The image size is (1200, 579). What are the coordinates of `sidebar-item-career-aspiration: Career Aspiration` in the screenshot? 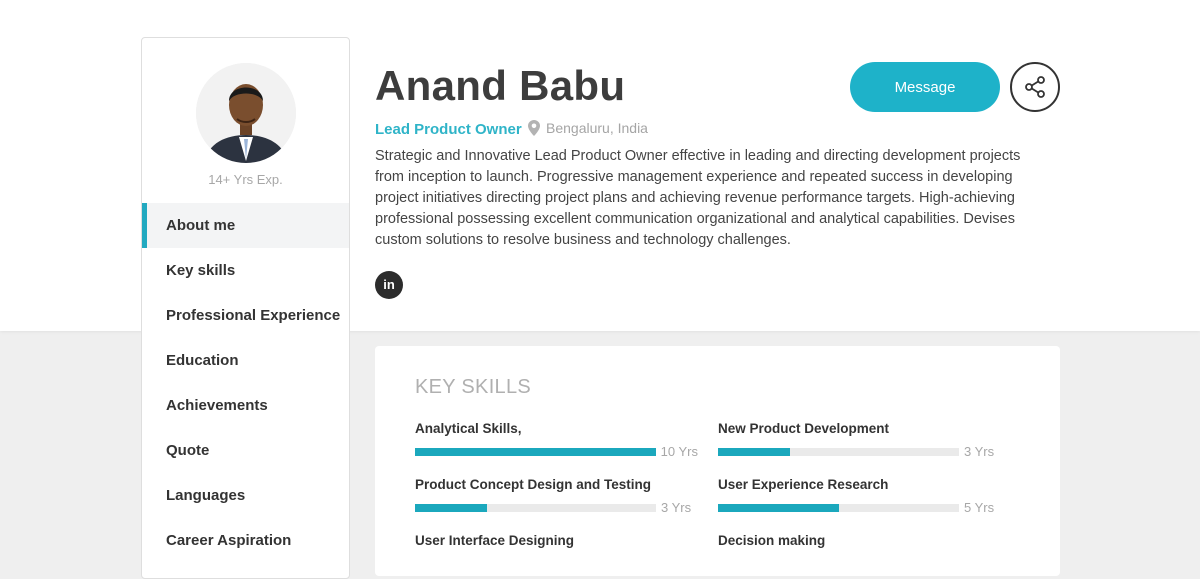 It's located at (245, 540).